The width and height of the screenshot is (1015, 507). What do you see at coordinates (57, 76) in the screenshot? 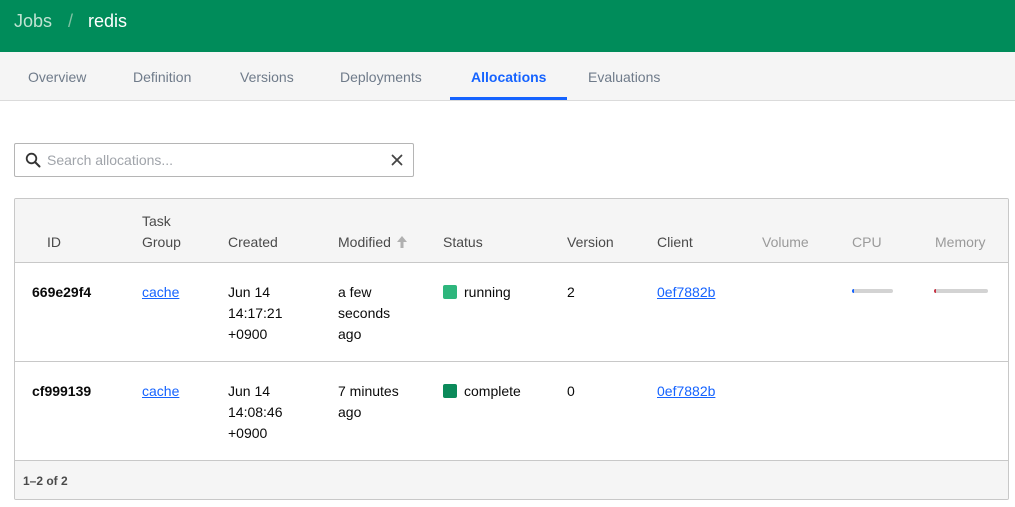
I see `tab-overview: Overview` at bounding box center [57, 76].